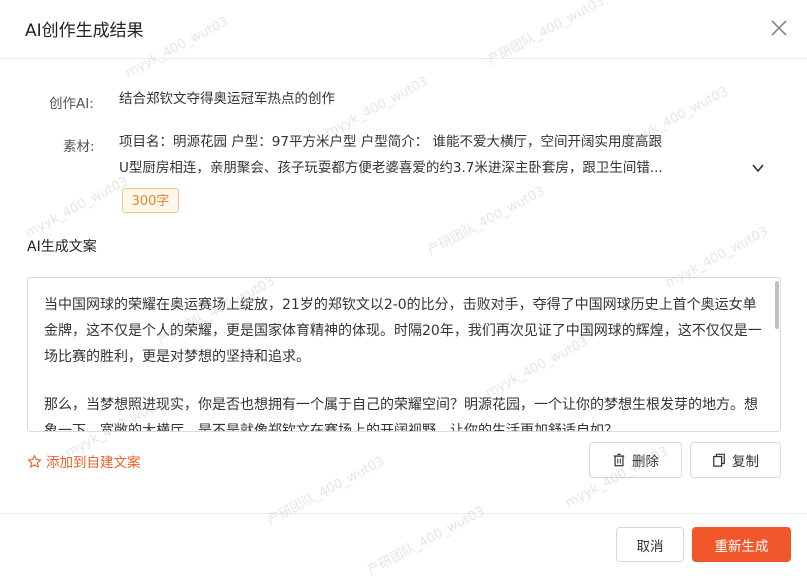  Describe the element at coordinates (84, 31) in the screenshot. I see `dialog-title: AI创作生成结果` at that location.